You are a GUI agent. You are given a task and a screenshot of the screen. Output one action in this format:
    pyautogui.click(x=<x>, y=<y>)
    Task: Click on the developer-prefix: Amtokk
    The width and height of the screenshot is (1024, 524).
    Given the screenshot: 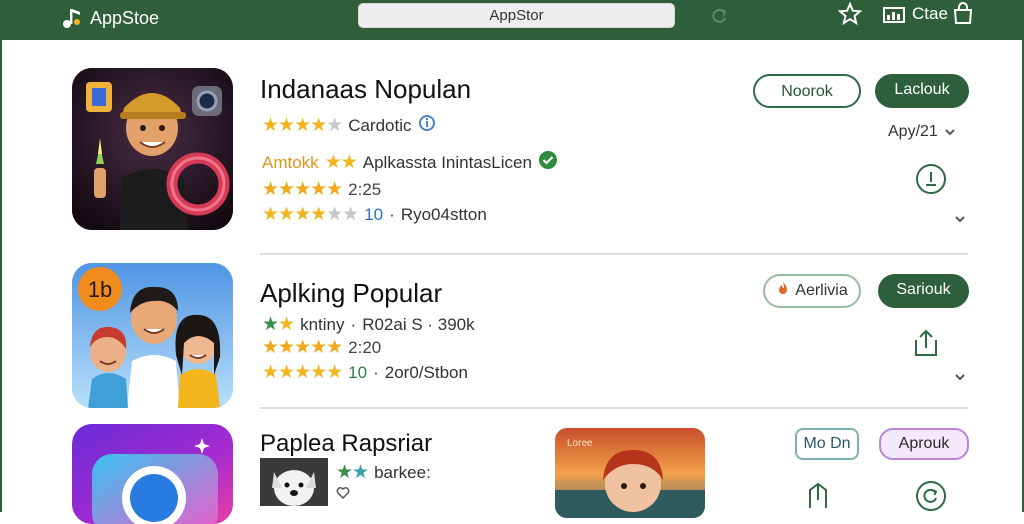 What is the action you would take?
    pyautogui.click(x=290, y=162)
    